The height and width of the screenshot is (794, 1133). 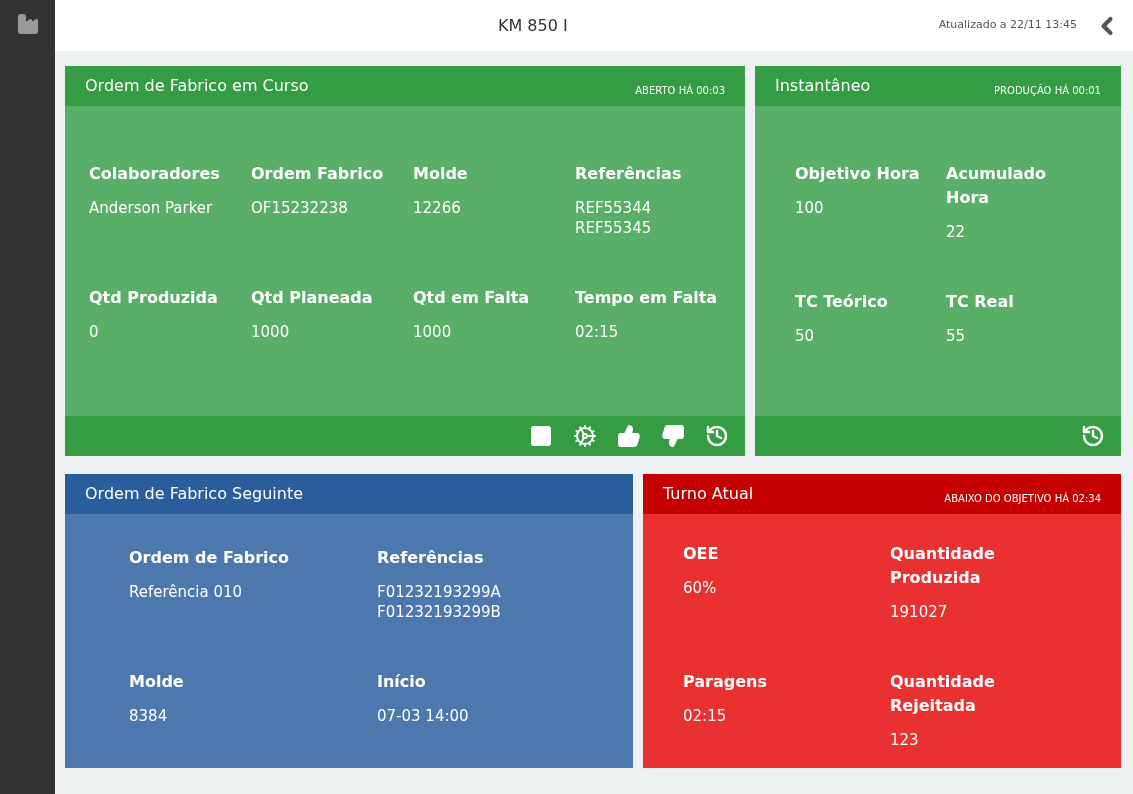 I want to click on field-label: Quantidade Rejeitada, so click(x=943, y=694).